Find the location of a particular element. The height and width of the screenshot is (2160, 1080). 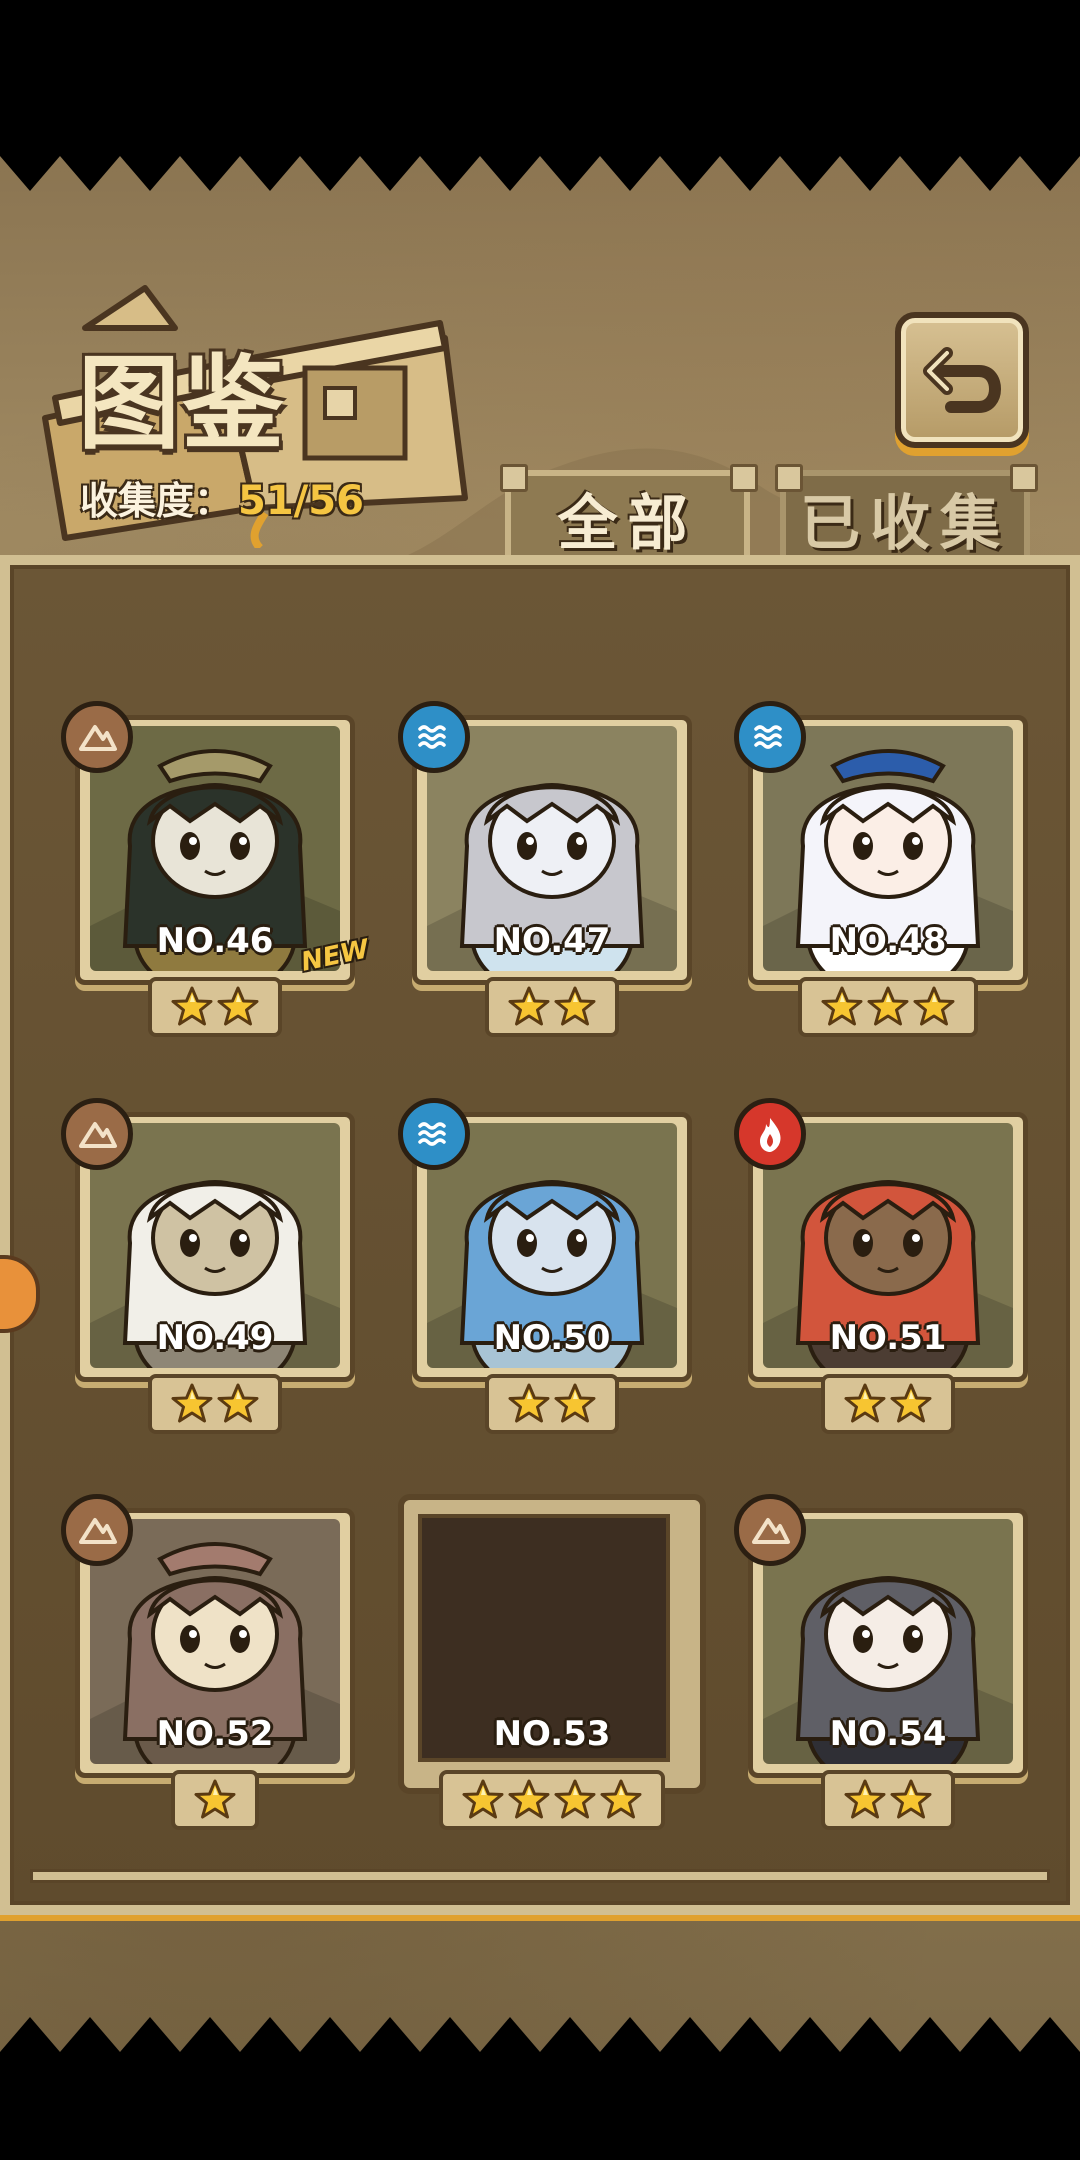

card-number: NO.50 is located at coordinates (552, 1338).